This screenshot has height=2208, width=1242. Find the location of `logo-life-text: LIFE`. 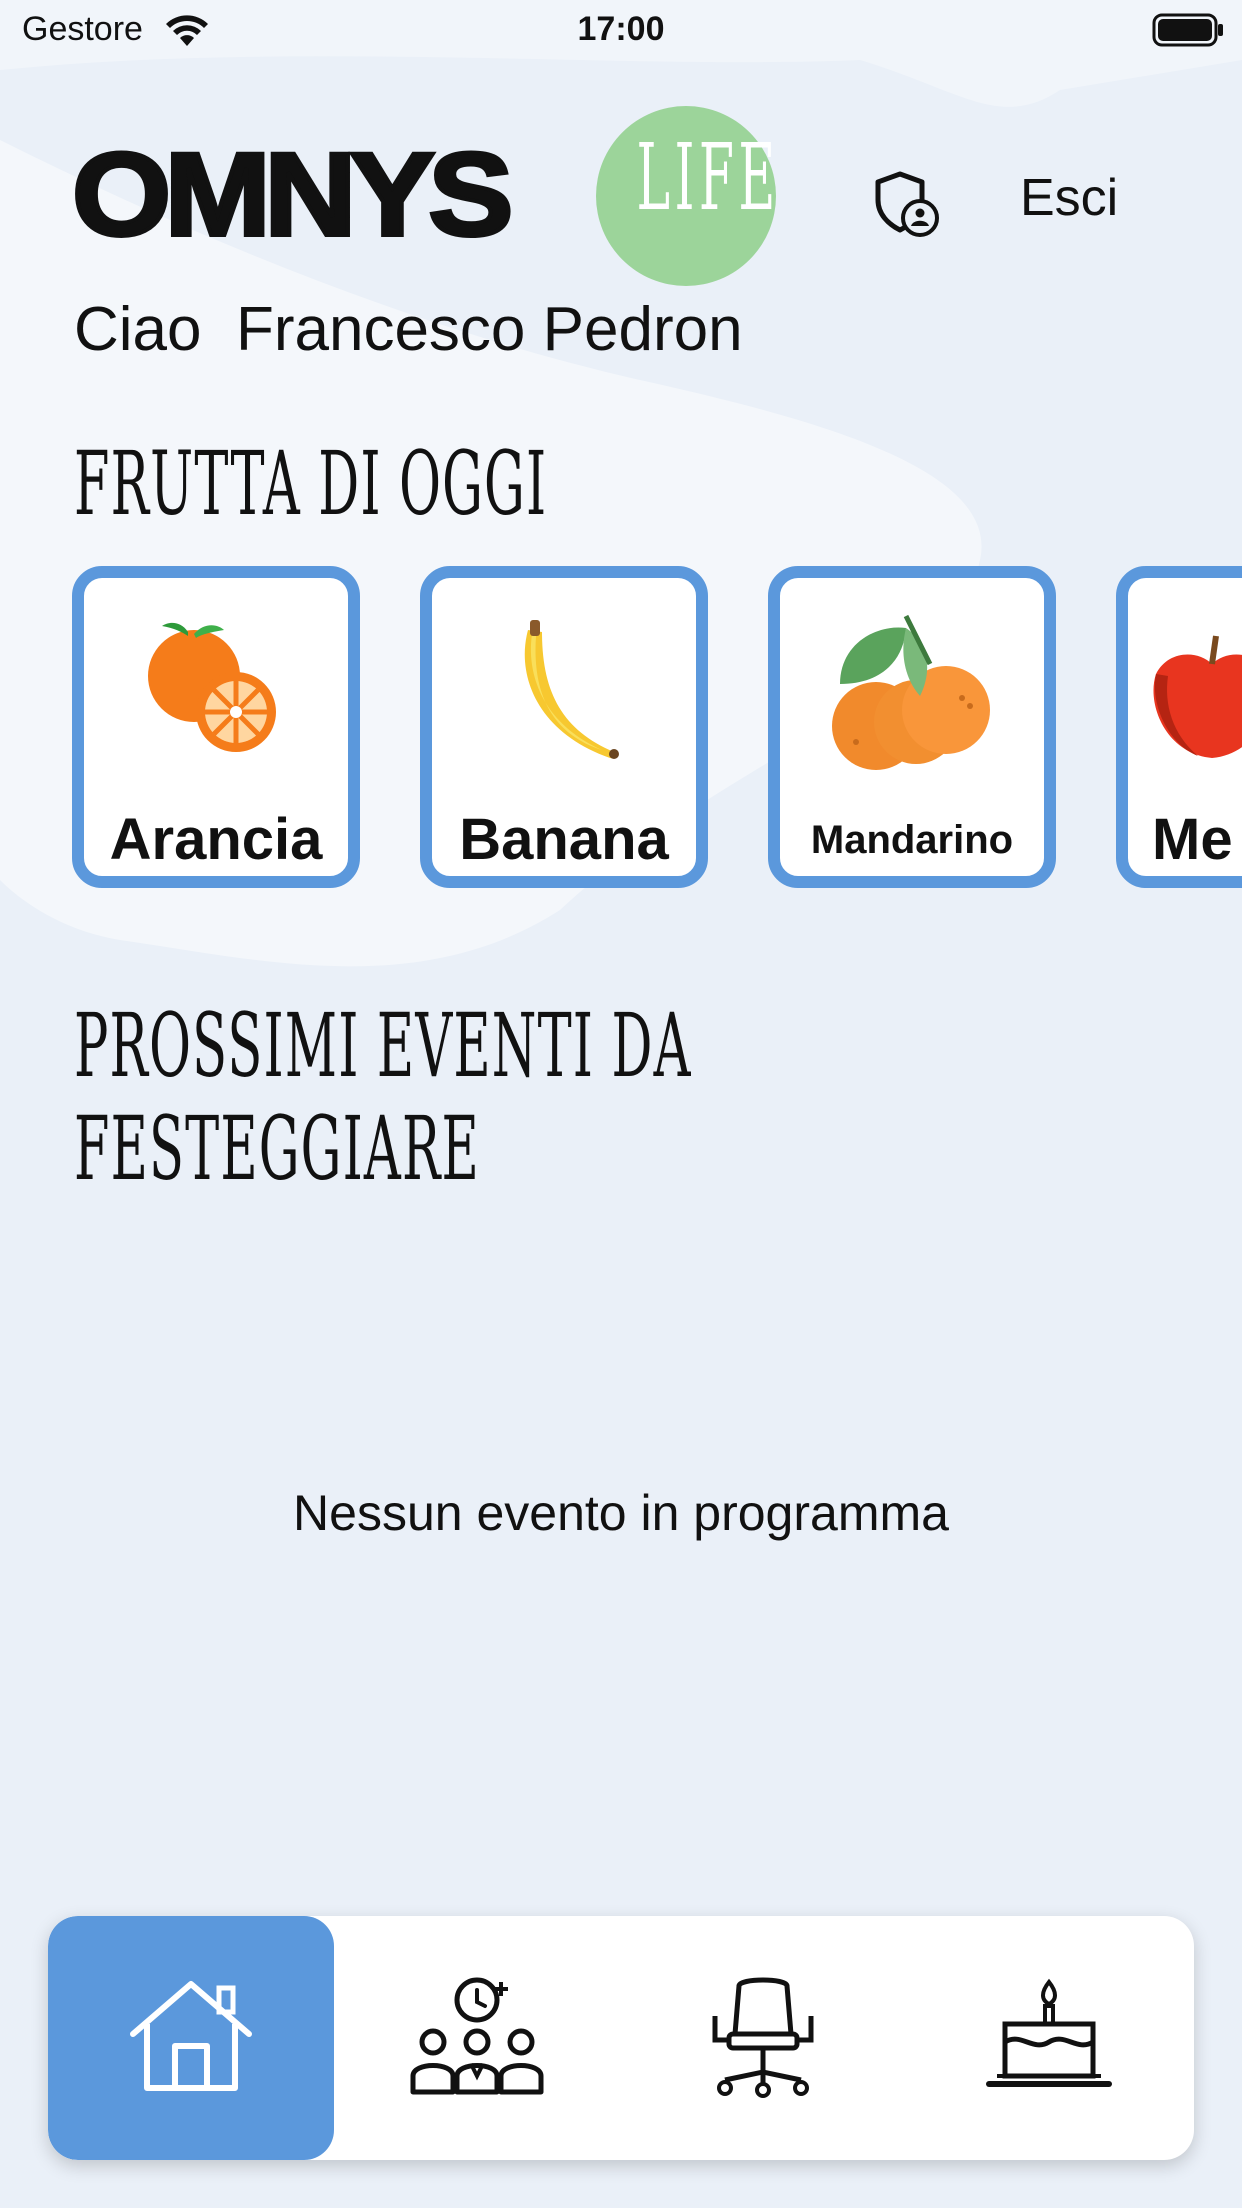

logo-life-text: LIFE is located at coordinates (708, 177).